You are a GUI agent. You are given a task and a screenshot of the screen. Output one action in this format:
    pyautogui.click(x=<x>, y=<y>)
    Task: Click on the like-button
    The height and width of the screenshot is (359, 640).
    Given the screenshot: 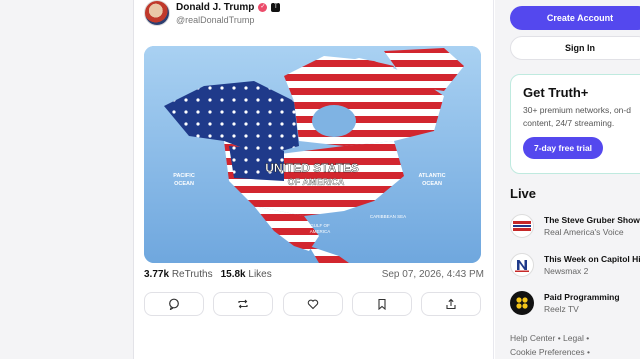 What is the action you would take?
    pyautogui.click(x=312, y=304)
    